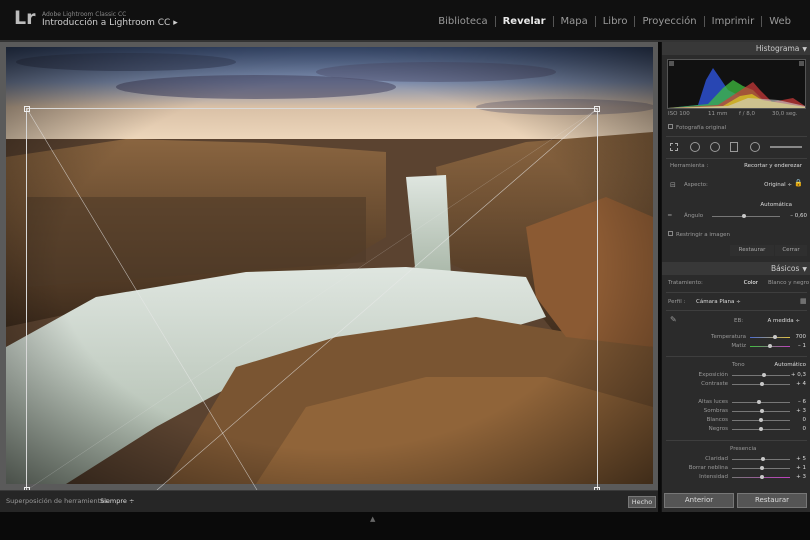  What do you see at coordinates (743, 449) in the screenshot?
I see `presence-label: Presencia` at bounding box center [743, 449].